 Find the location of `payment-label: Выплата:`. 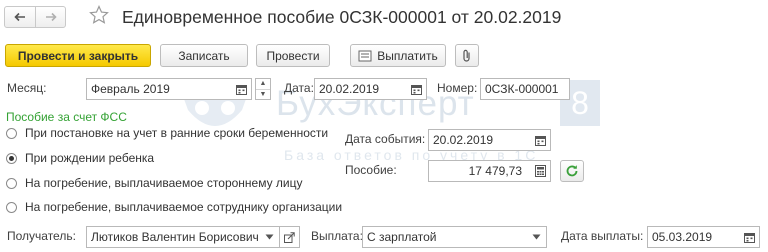

payment-label: Выплата: is located at coordinates (337, 236).